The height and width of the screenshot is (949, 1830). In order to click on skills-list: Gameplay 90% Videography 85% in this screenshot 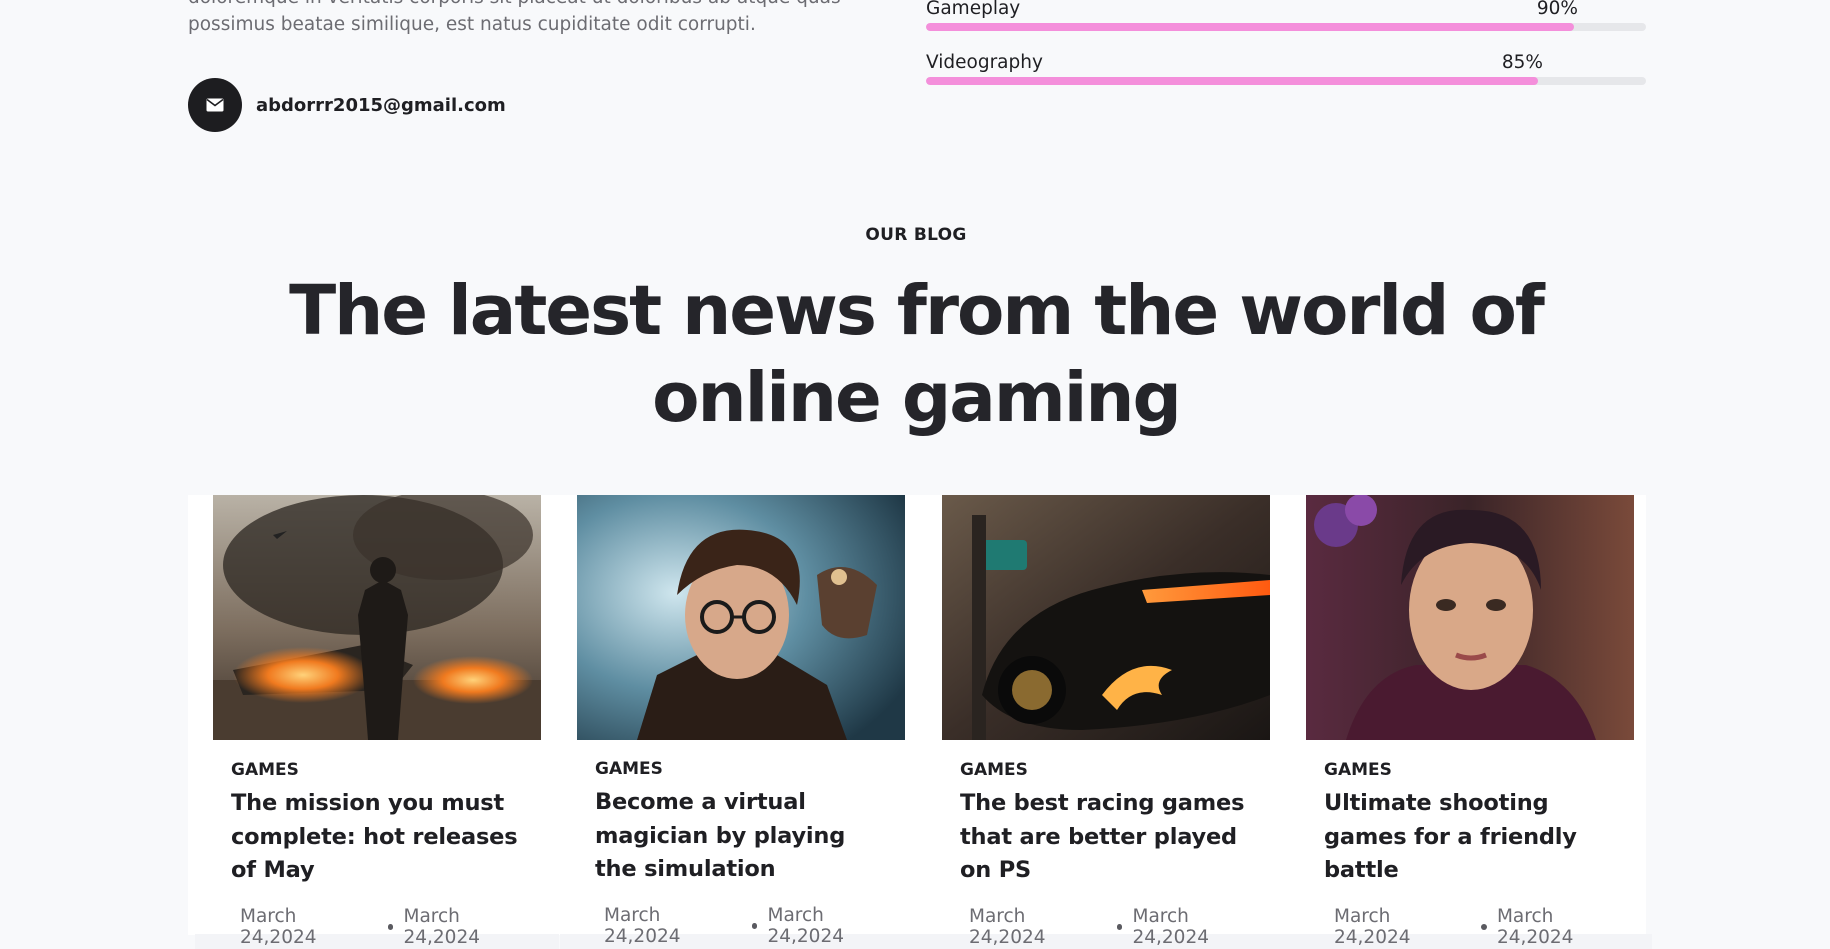, I will do `click(1286, 51)`.